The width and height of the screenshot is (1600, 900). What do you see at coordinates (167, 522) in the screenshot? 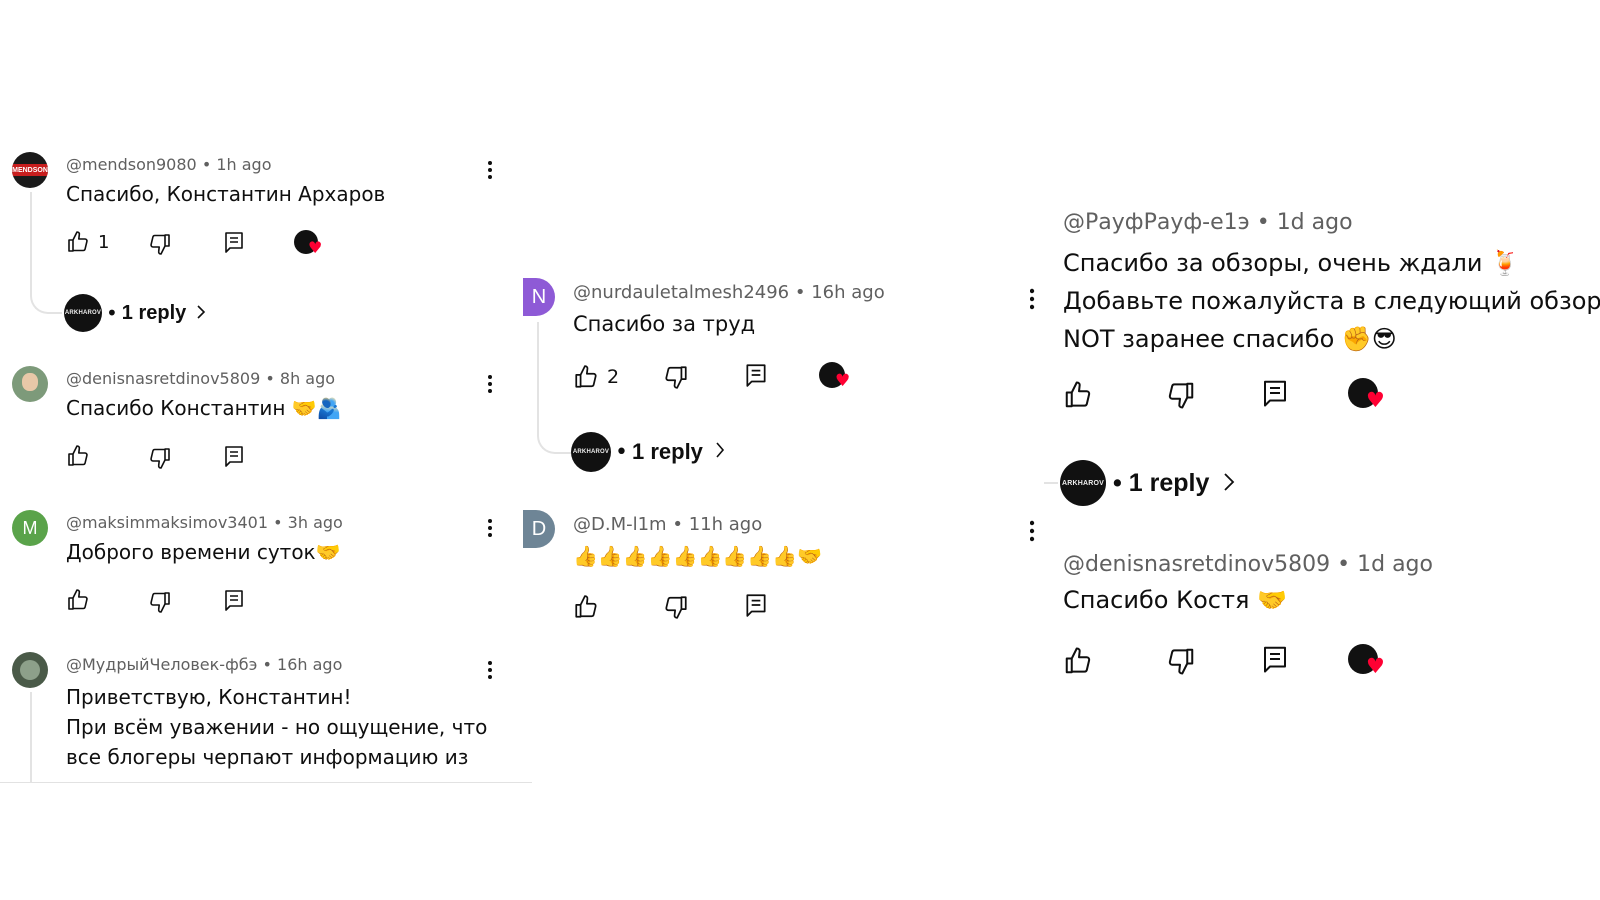
I see `comment-author: @maksimmaksimov3401` at bounding box center [167, 522].